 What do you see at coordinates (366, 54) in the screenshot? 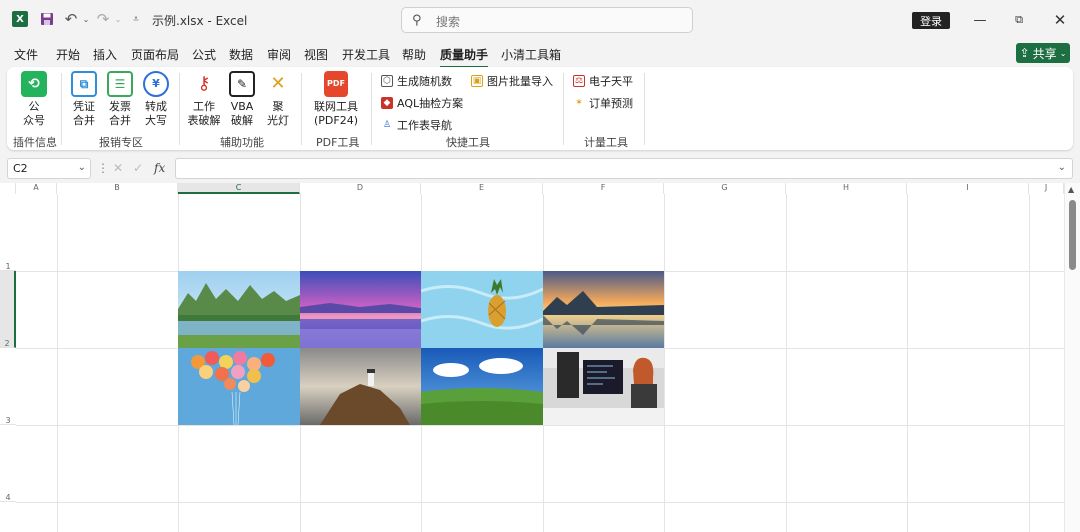
I see `tab-developer: 开发工具` at bounding box center [366, 54].